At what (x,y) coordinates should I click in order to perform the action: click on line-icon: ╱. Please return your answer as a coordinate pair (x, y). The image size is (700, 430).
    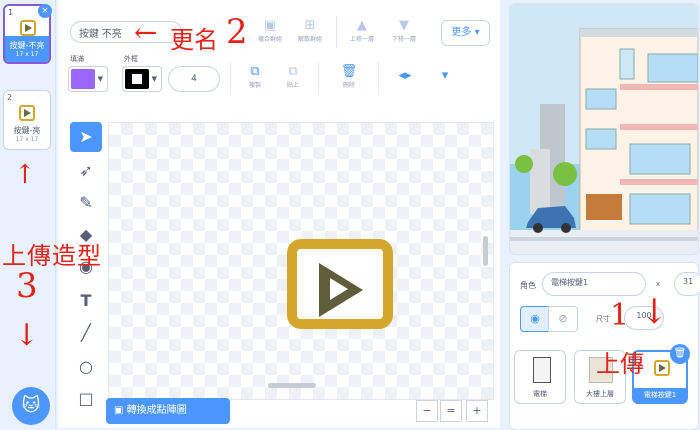
    Looking at the image, I should click on (86, 332).